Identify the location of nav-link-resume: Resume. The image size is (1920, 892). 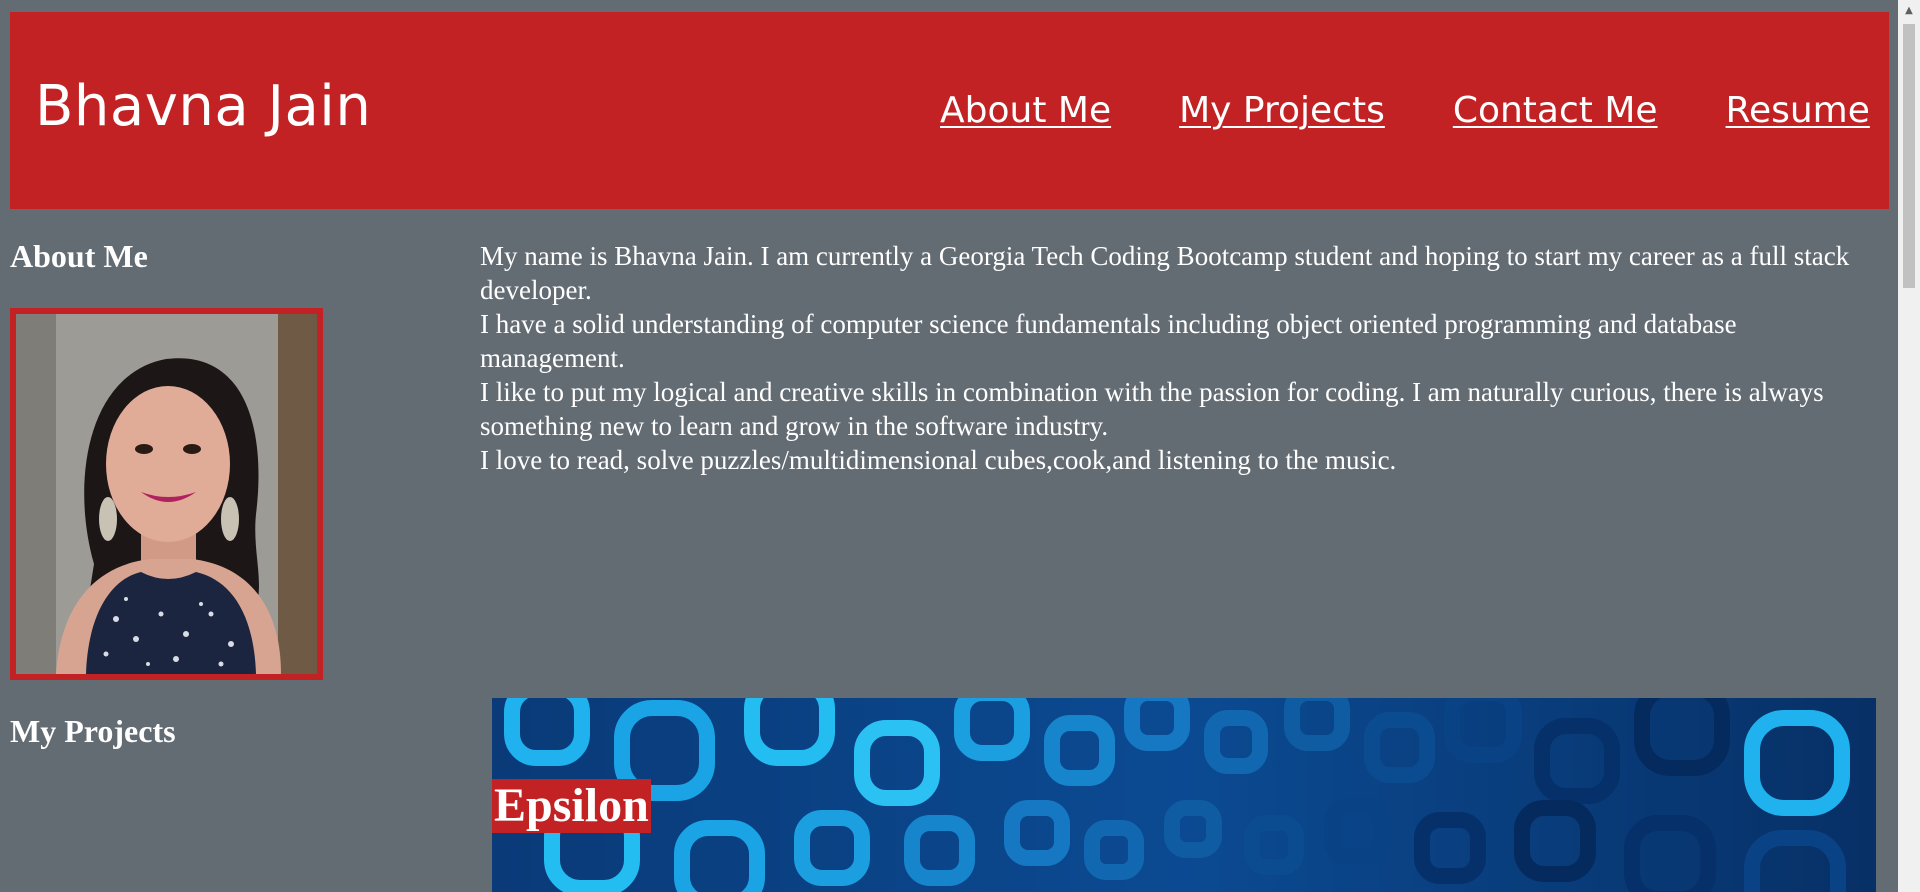
(1798, 110).